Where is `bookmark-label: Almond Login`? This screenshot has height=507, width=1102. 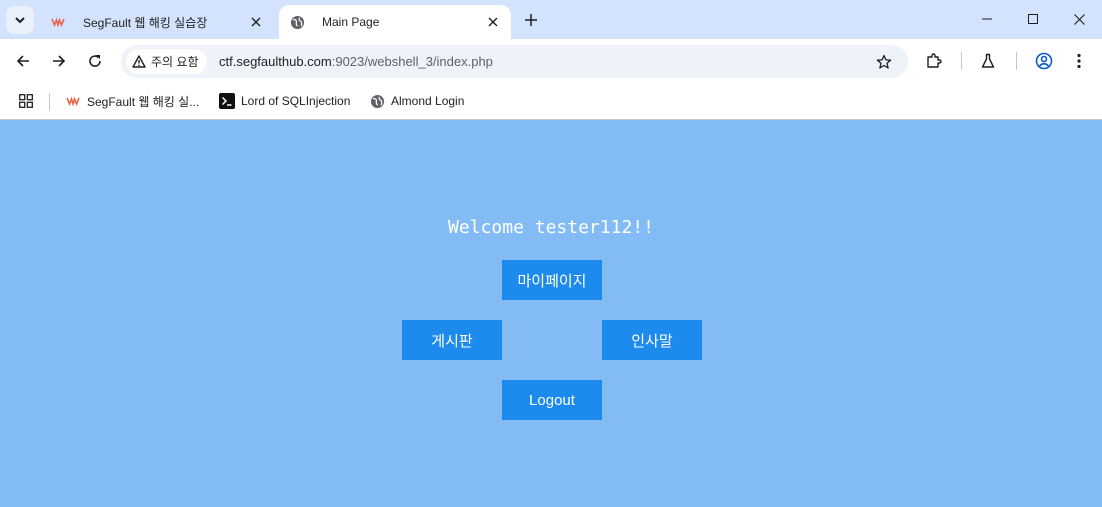 bookmark-label: Almond Login is located at coordinates (428, 101).